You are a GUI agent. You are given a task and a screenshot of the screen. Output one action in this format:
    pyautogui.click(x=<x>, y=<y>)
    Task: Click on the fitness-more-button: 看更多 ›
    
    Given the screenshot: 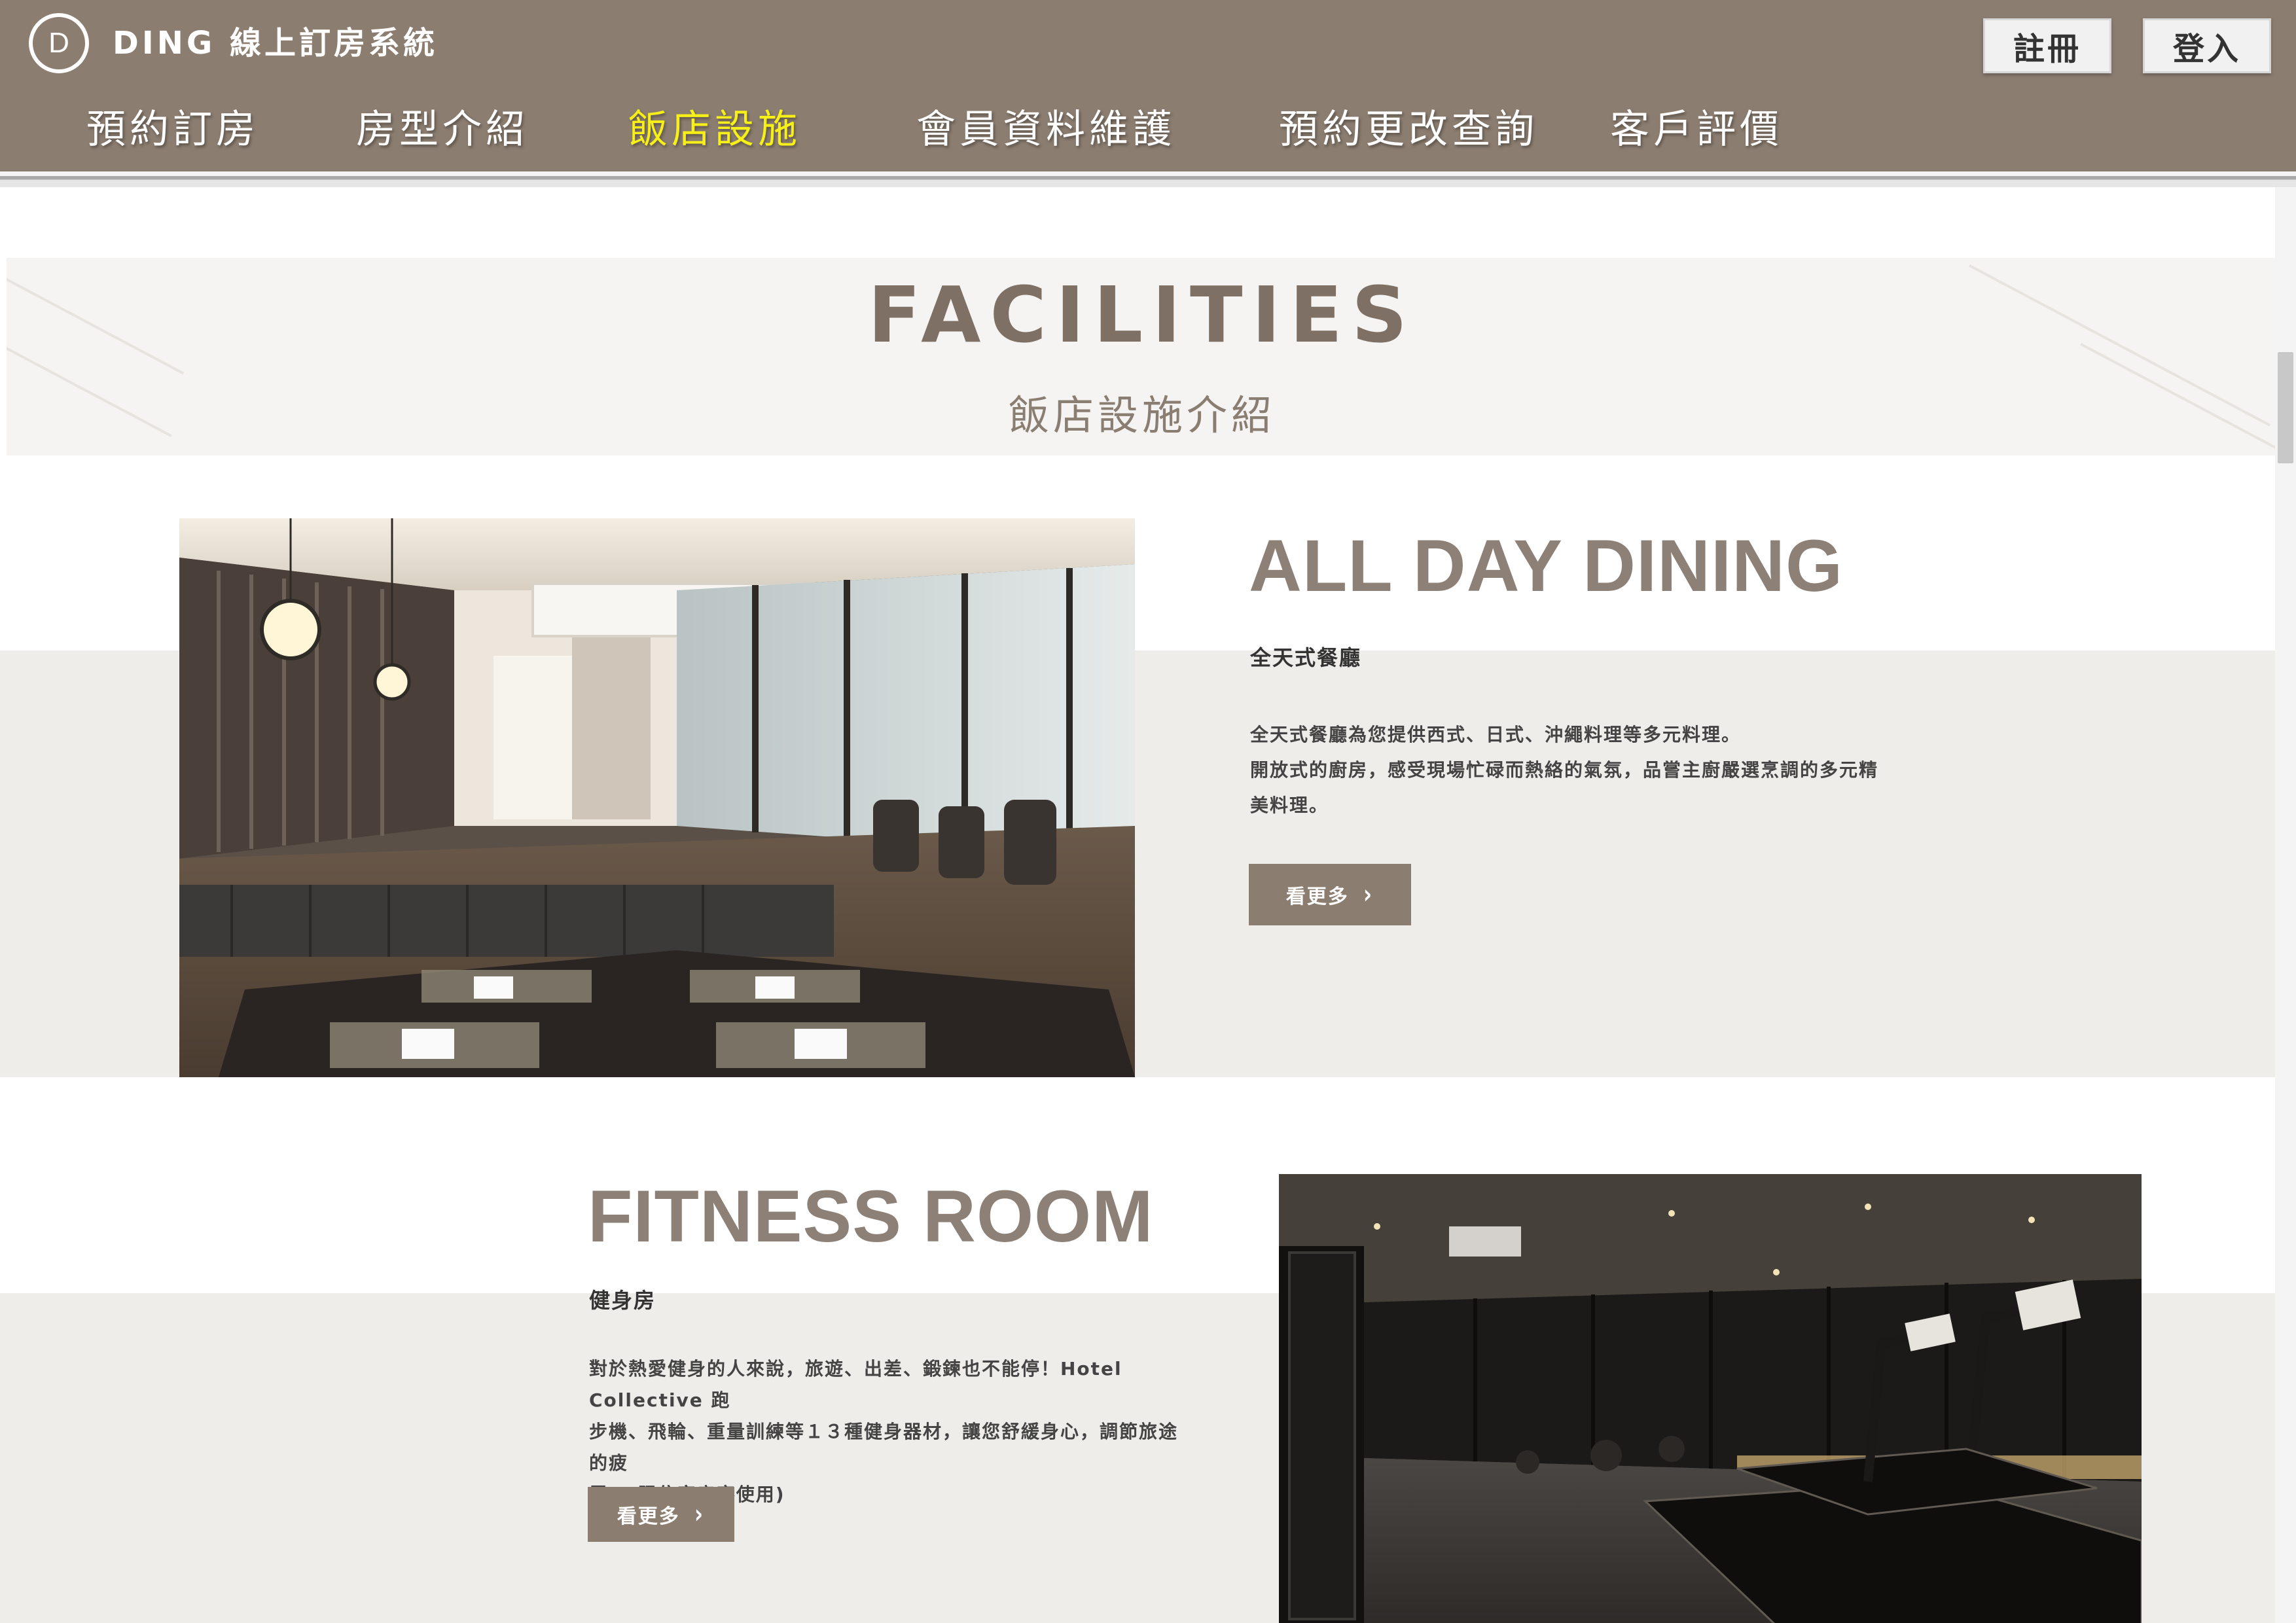 What is the action you would take?
    pyautogui.click(x=661, y=1514)
    